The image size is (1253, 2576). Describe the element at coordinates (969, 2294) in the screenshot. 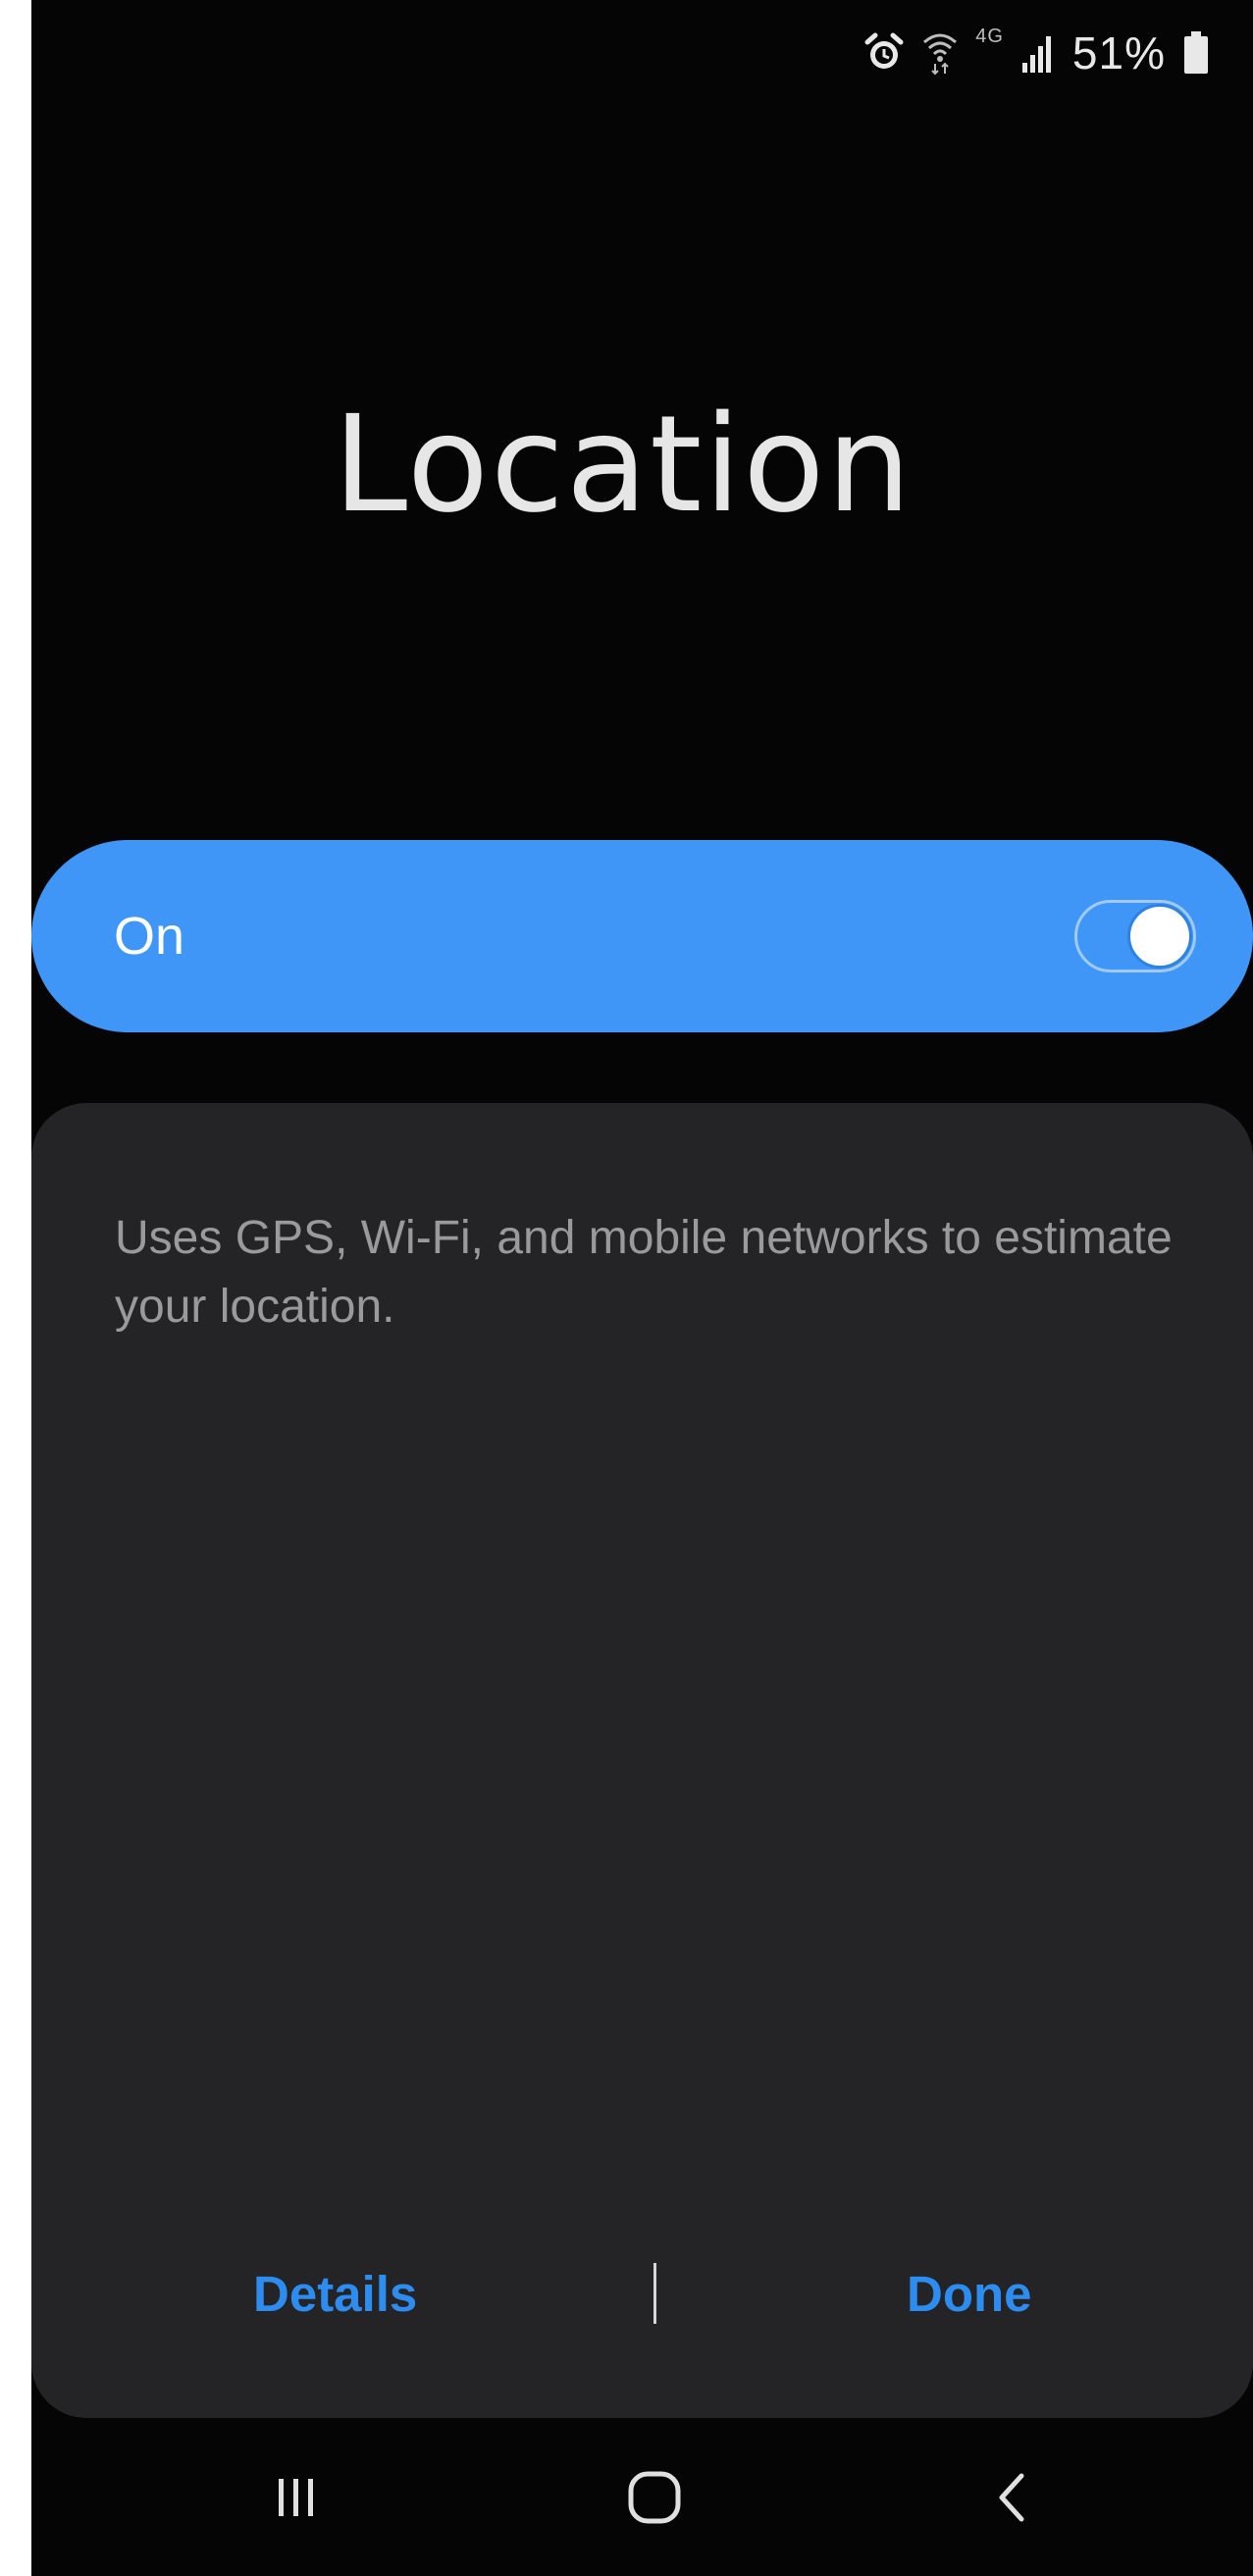

I see `done-button: Done` at that location.